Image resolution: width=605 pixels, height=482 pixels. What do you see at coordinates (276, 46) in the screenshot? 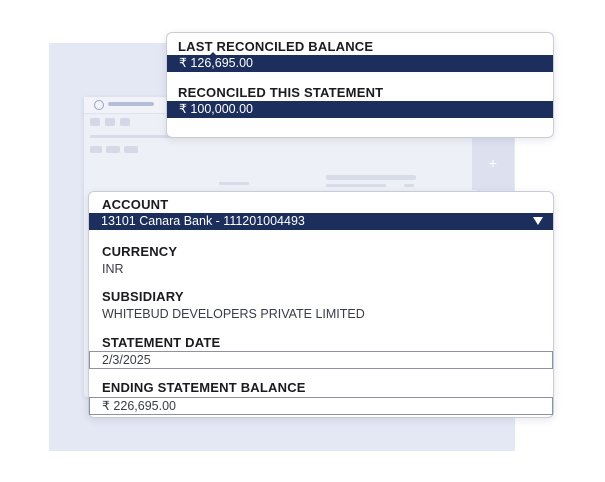
I see `last-reconciled-label: LAST RECONCILED BALANCE` at bounding box center [276, 46].